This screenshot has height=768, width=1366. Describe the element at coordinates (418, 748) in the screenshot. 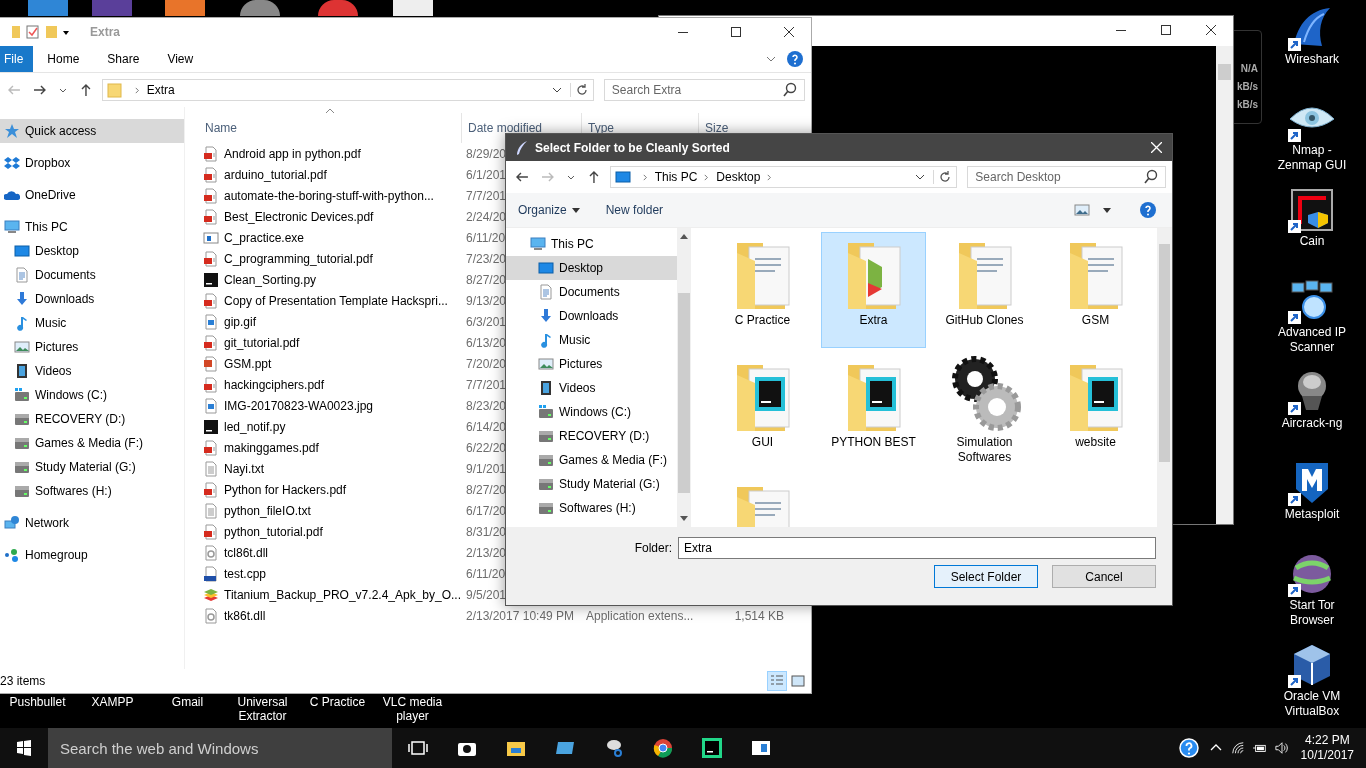

I see `task-view-icon` at that location.